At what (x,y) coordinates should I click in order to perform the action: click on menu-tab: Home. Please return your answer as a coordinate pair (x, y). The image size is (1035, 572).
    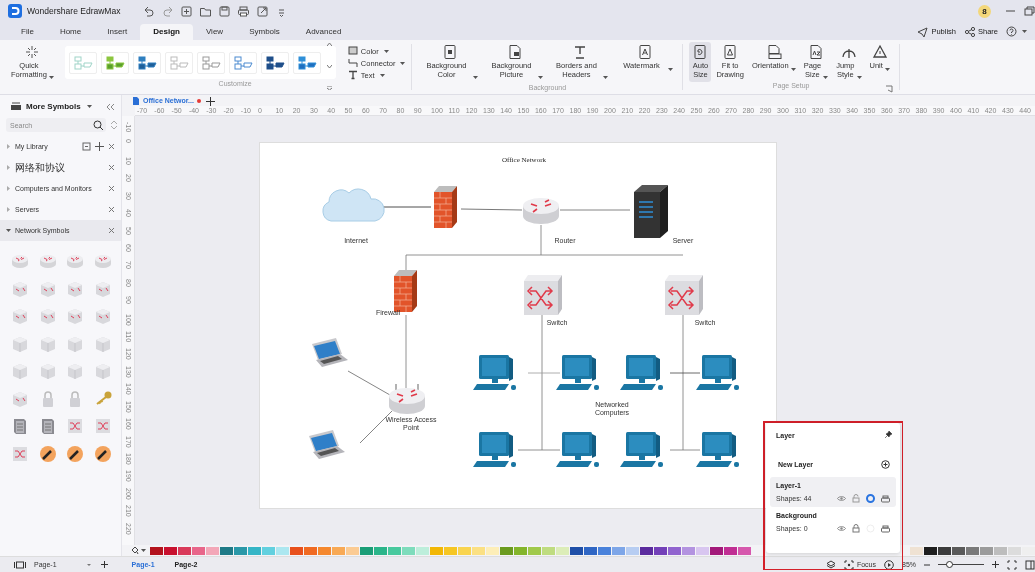
    Looking at the image, I should click on (70, 32).